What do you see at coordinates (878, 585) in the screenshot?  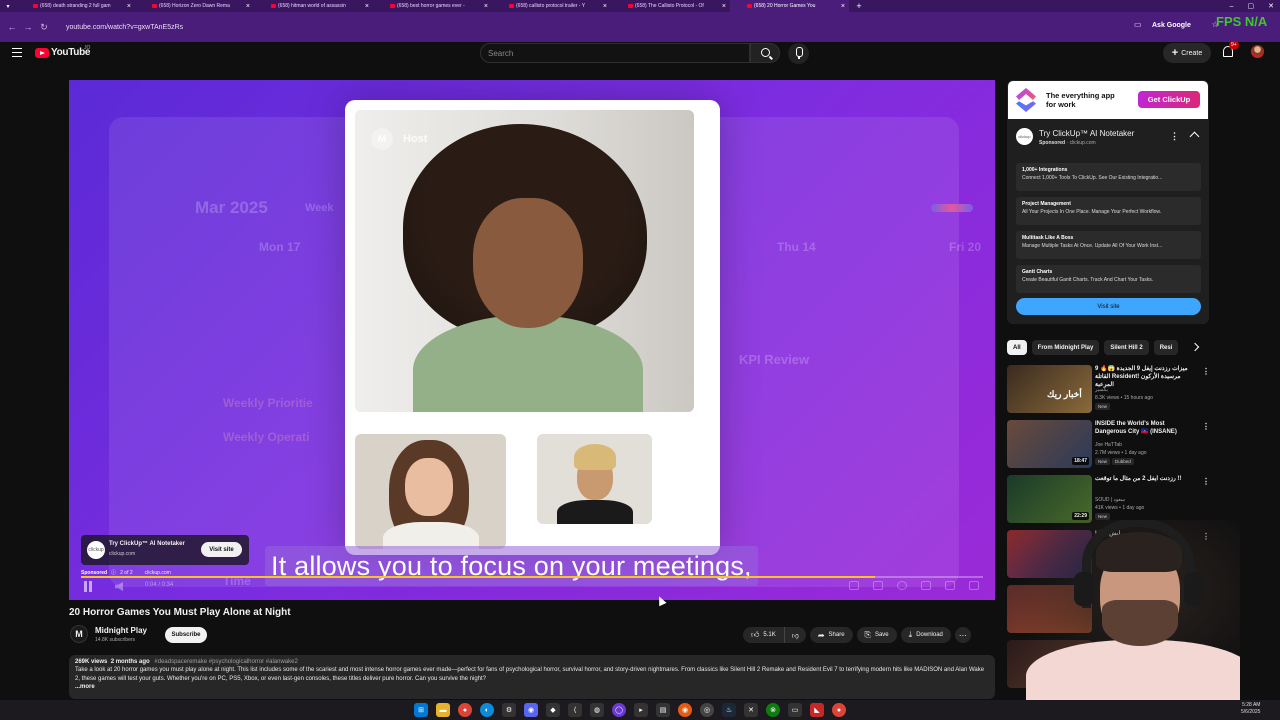 I see `subtitles-icon` at bounding box center [878, 585].